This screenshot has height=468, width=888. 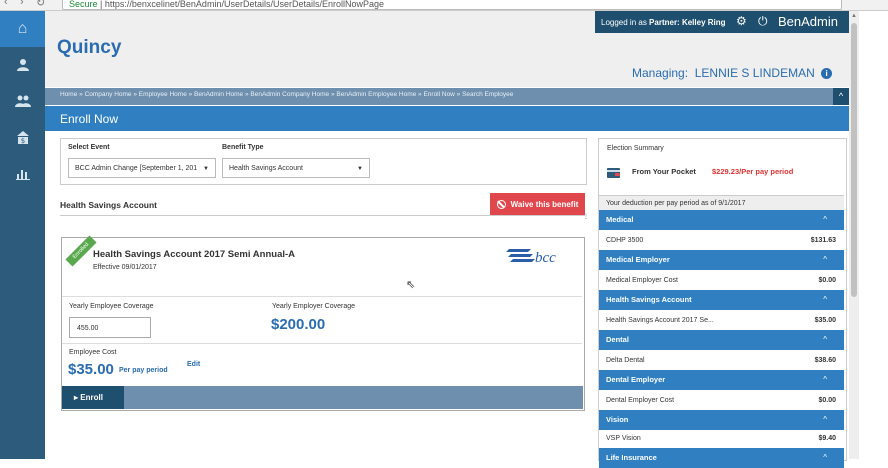 What do you see at coordinates (108, 205) in the screenshot?
I see `section-title: Health Savings Account` at bounding box center [108, 205].